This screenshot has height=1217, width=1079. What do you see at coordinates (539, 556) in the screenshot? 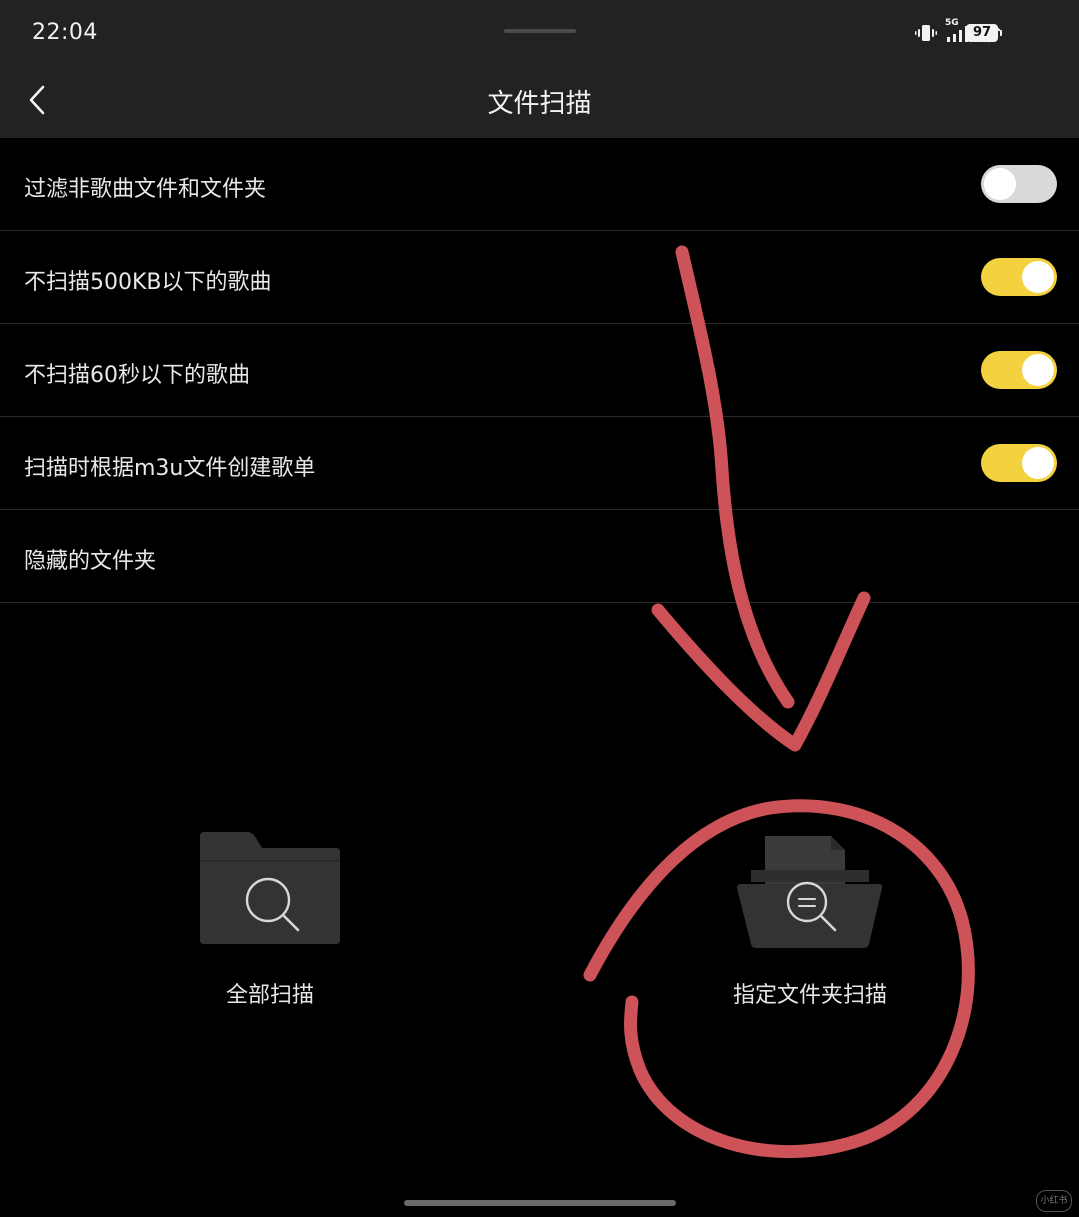
I see `setting-hidden-folders: 隐藏的文件夹` at bounding box center [539, 556].